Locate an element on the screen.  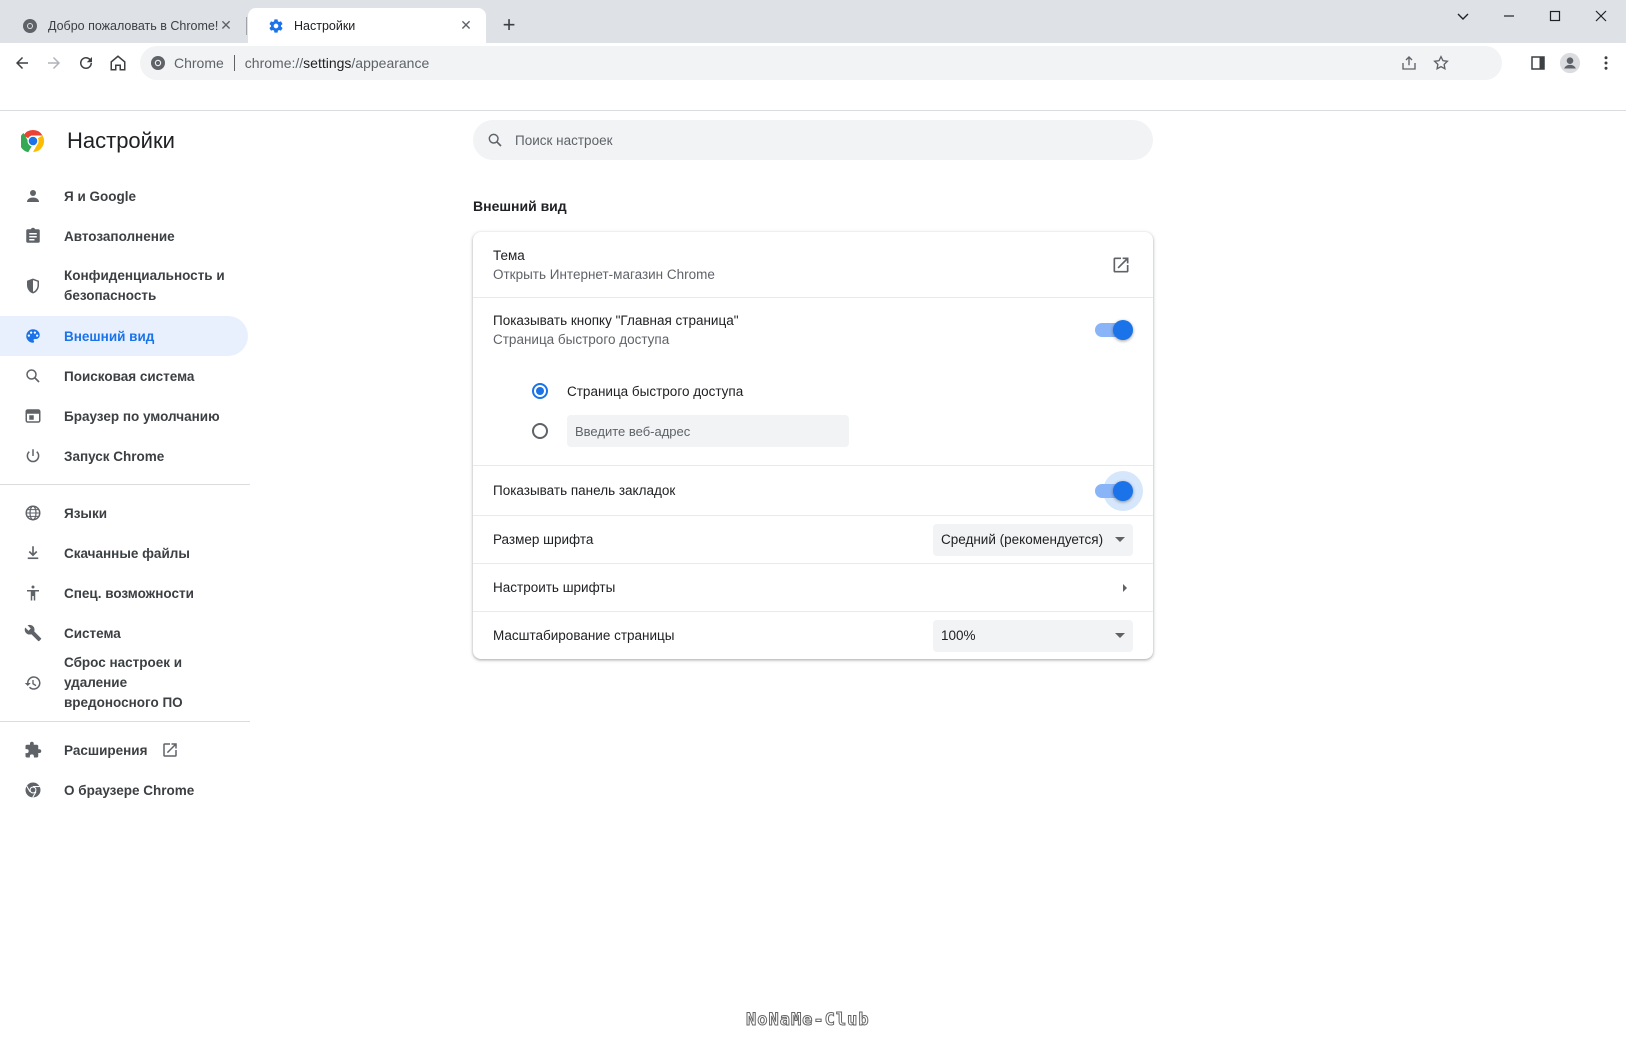
bookmark-star-icon is located at coordinates (1441, 63).